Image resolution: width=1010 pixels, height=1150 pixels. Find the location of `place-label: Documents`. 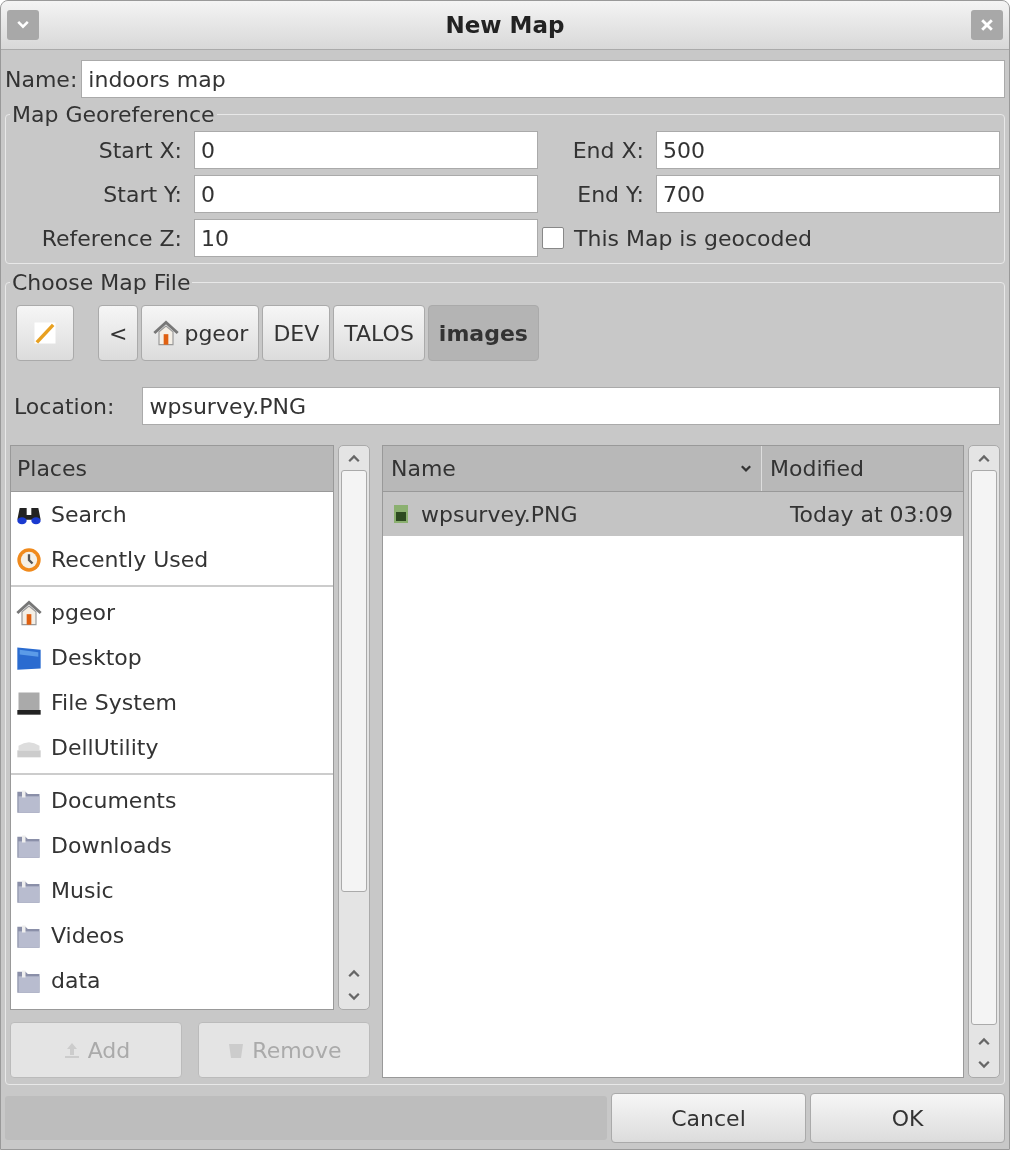

place-label: Documents is located at coordinates (114, 800).